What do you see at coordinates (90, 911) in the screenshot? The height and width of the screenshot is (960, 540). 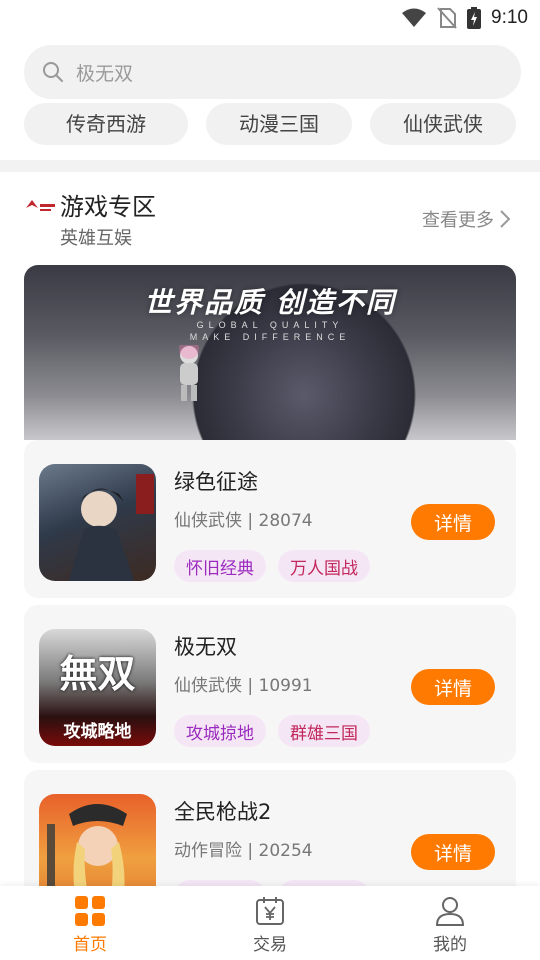 I see `home-grid-icon` at bounding box center [90, 911].